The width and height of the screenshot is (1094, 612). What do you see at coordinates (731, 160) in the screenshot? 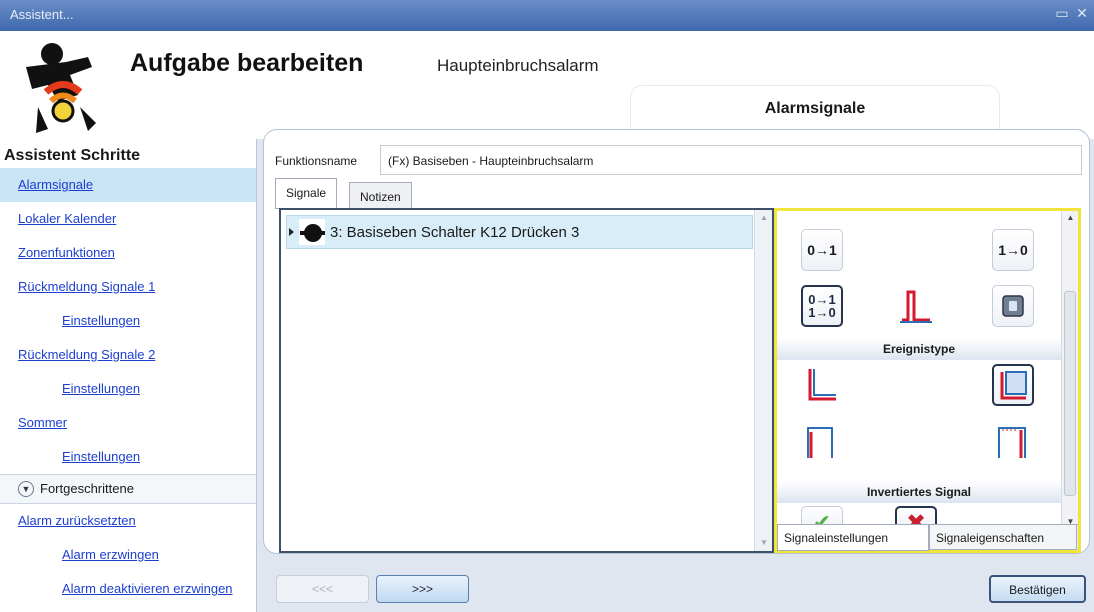
I see `function-name-field: (Fx) Basiseben - Haupteinbruchsalarm` at bounding box center [731, 160].